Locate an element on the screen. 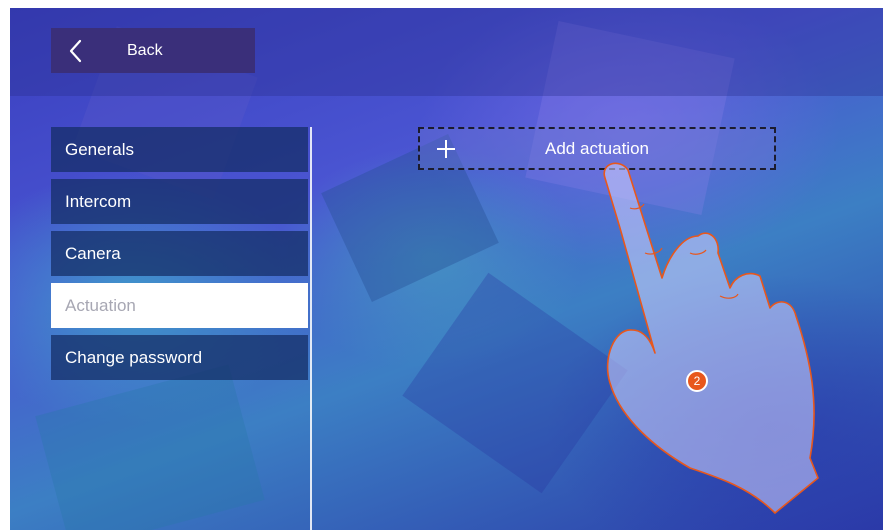 This screenshot has height=530, width=883. step-number-badge: 2 is located at coordinates (697, 381).